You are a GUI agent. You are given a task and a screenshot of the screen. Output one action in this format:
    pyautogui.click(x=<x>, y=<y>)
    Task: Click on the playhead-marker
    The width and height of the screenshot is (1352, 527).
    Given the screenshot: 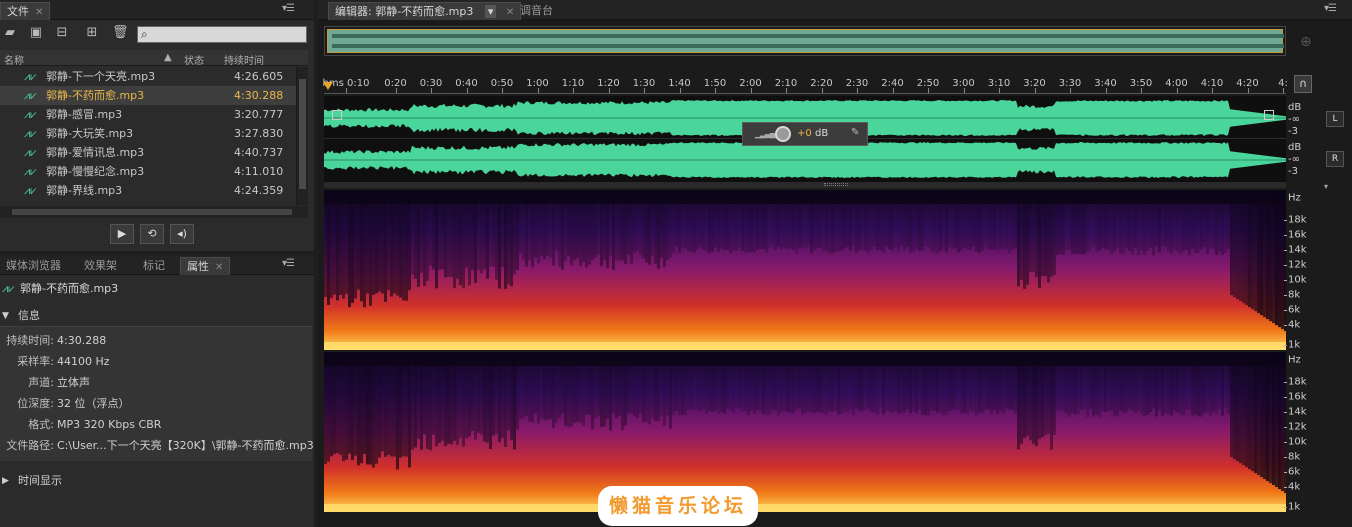 What is the action you would take?
    pyautogui.click(x=328, y=86)
    